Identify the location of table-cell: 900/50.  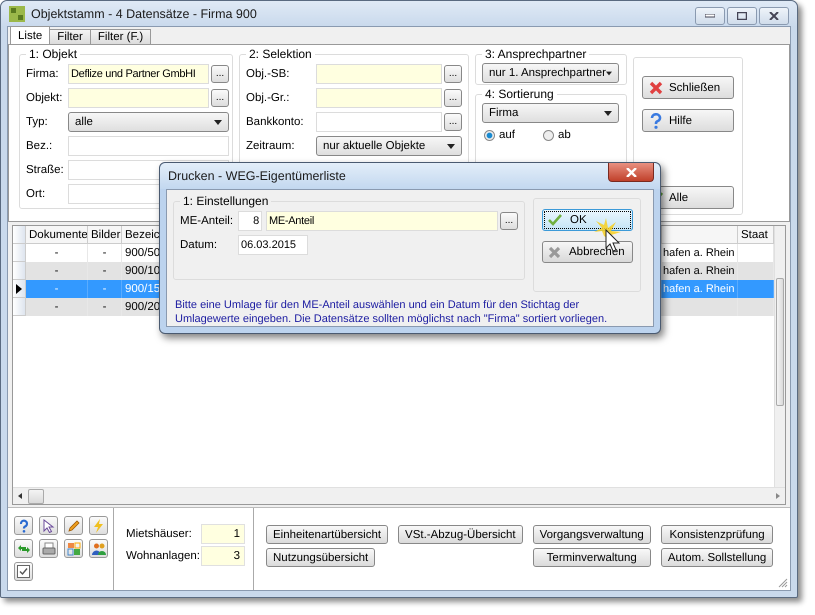
(142, 253).